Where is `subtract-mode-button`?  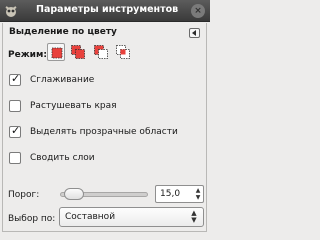
subtract-mode-button is located at coordinates (101, 52).